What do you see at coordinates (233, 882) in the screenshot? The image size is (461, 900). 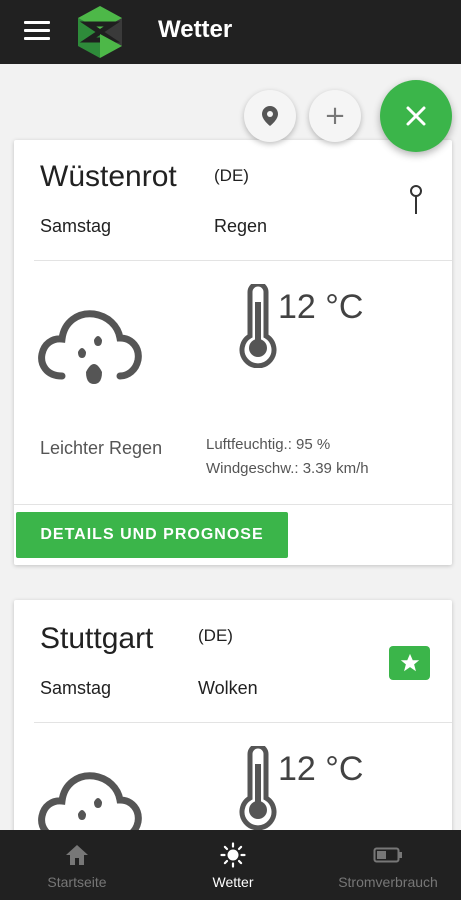 I see `nav-label: Wetter` at bounding box center [233, 882].